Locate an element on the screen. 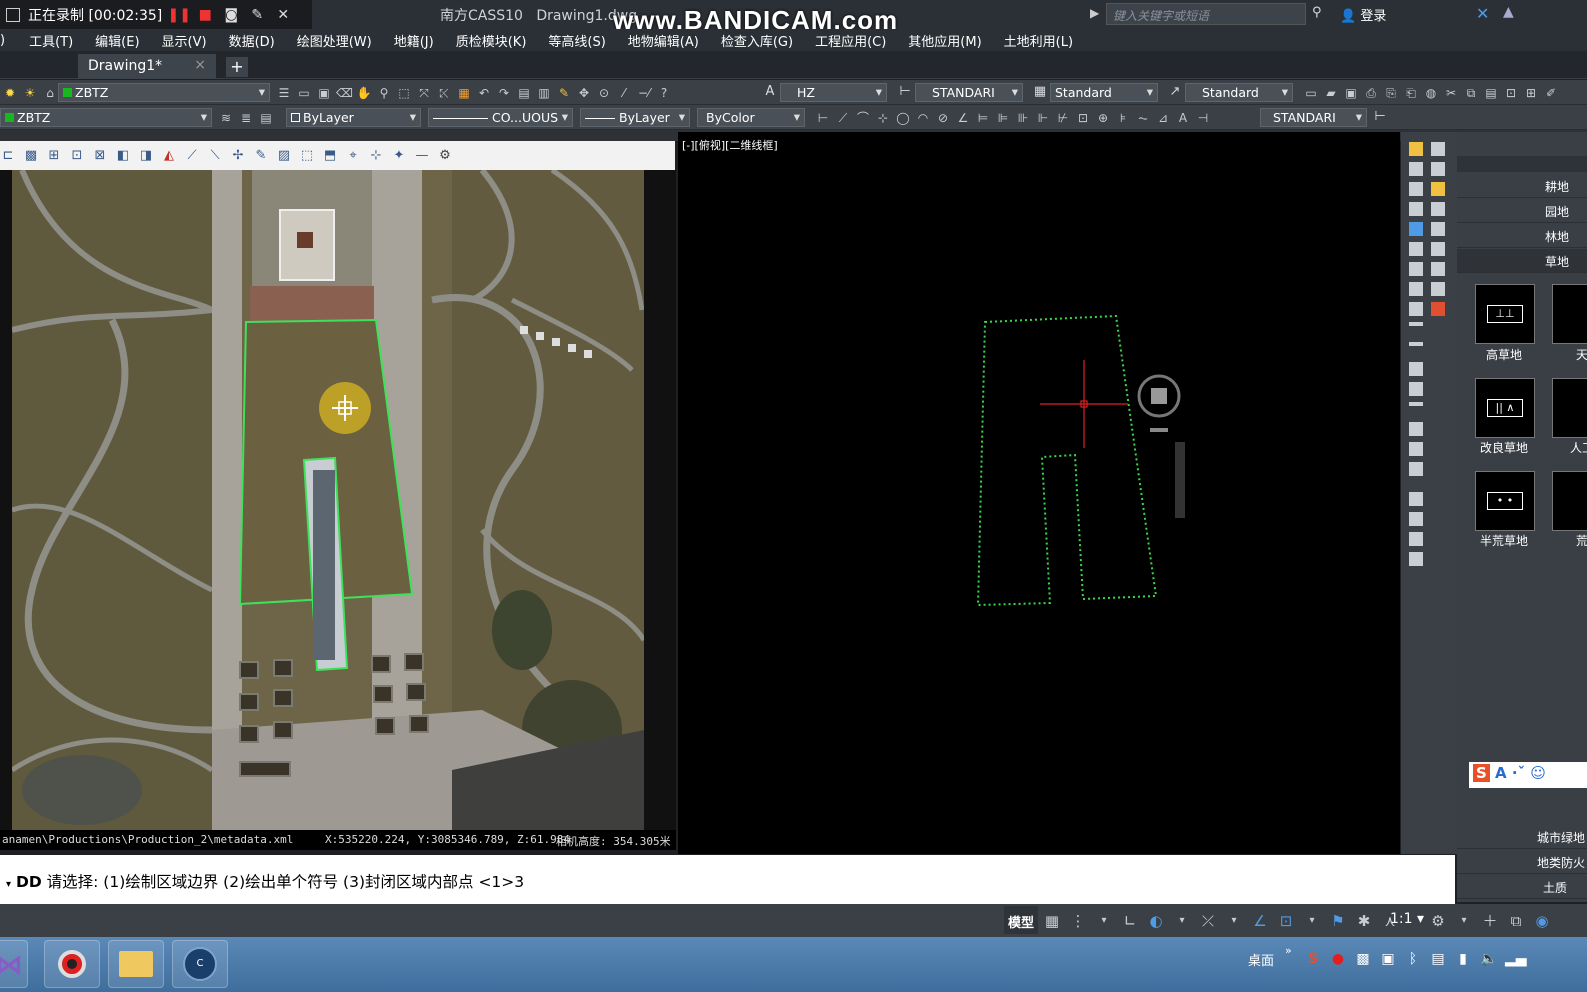 This screenshot has height=992, width=1587. help-query-icon: ? is located at coordinates (664, 93).